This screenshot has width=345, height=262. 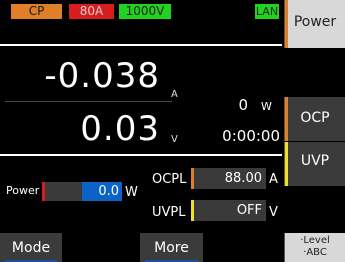 I want to click on power-unit: W, so click(x=266, y=106).